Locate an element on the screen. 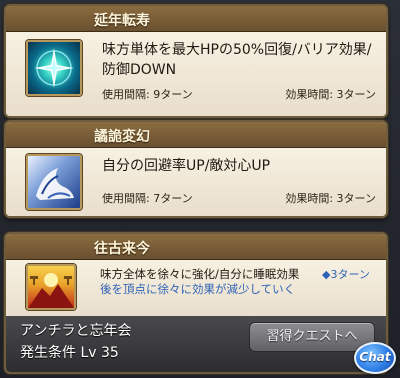  skill-description-line-1: 味方単体を最大HPの50%回復/バリア効果/ is located at coordinates (237, 50).